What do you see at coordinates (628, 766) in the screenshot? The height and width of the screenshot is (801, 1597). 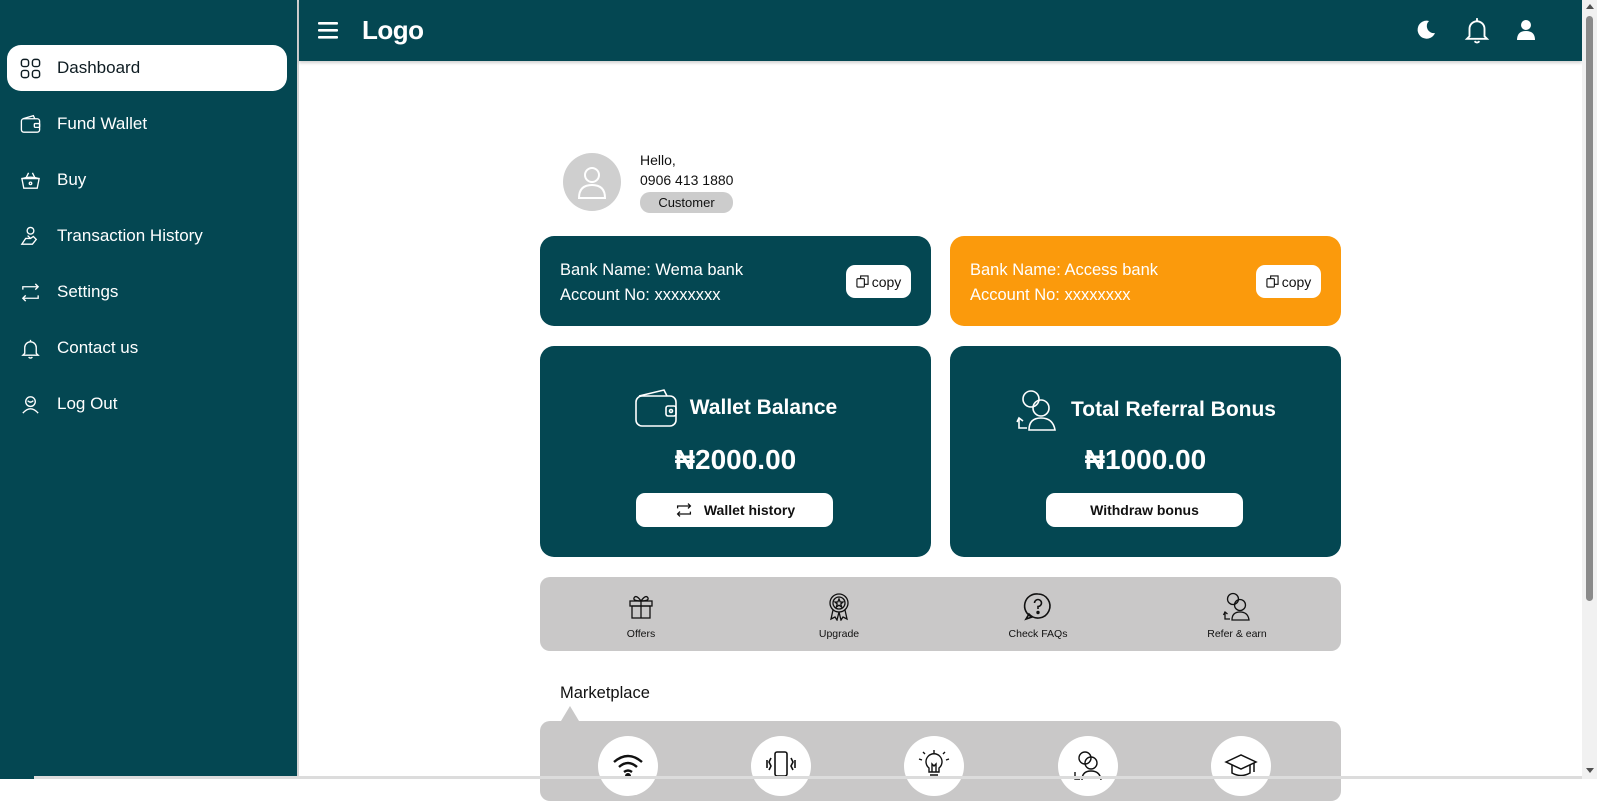 I see `marketplace-item-data` at bounding box center [628, 766].